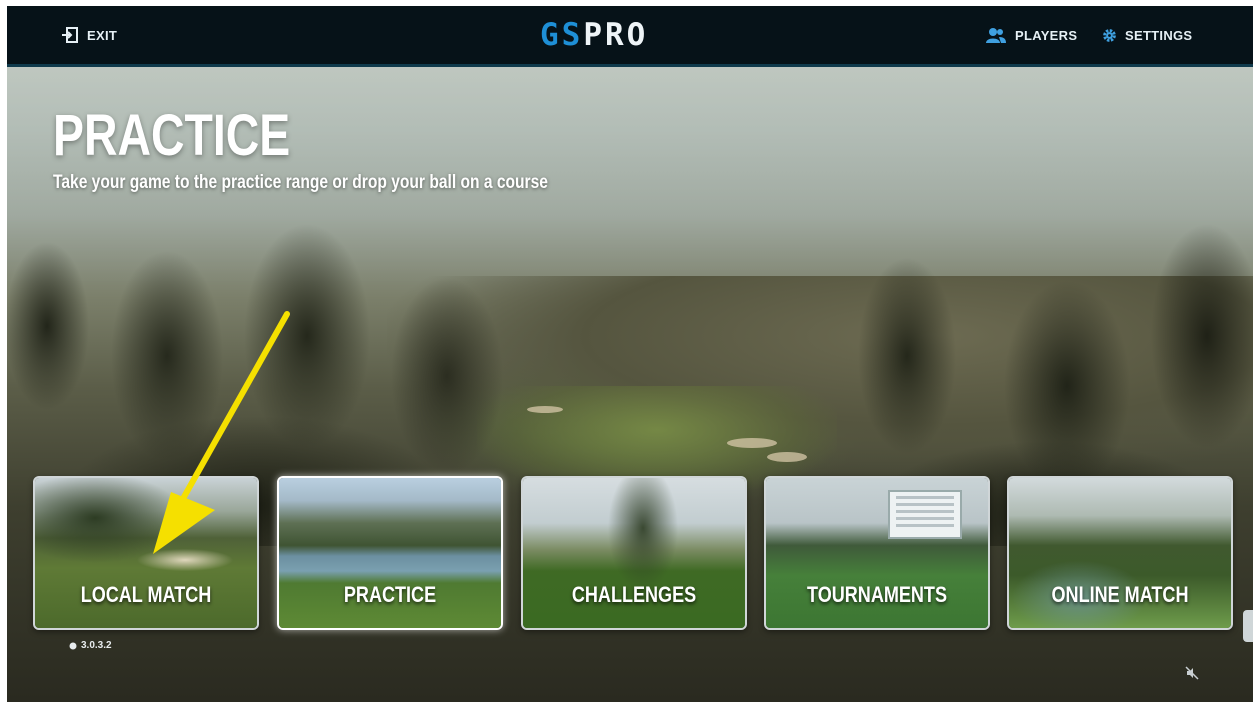 The width and height of the screenshot is (1253, 702). I want to click on mute-icon, so click(1192, 673).